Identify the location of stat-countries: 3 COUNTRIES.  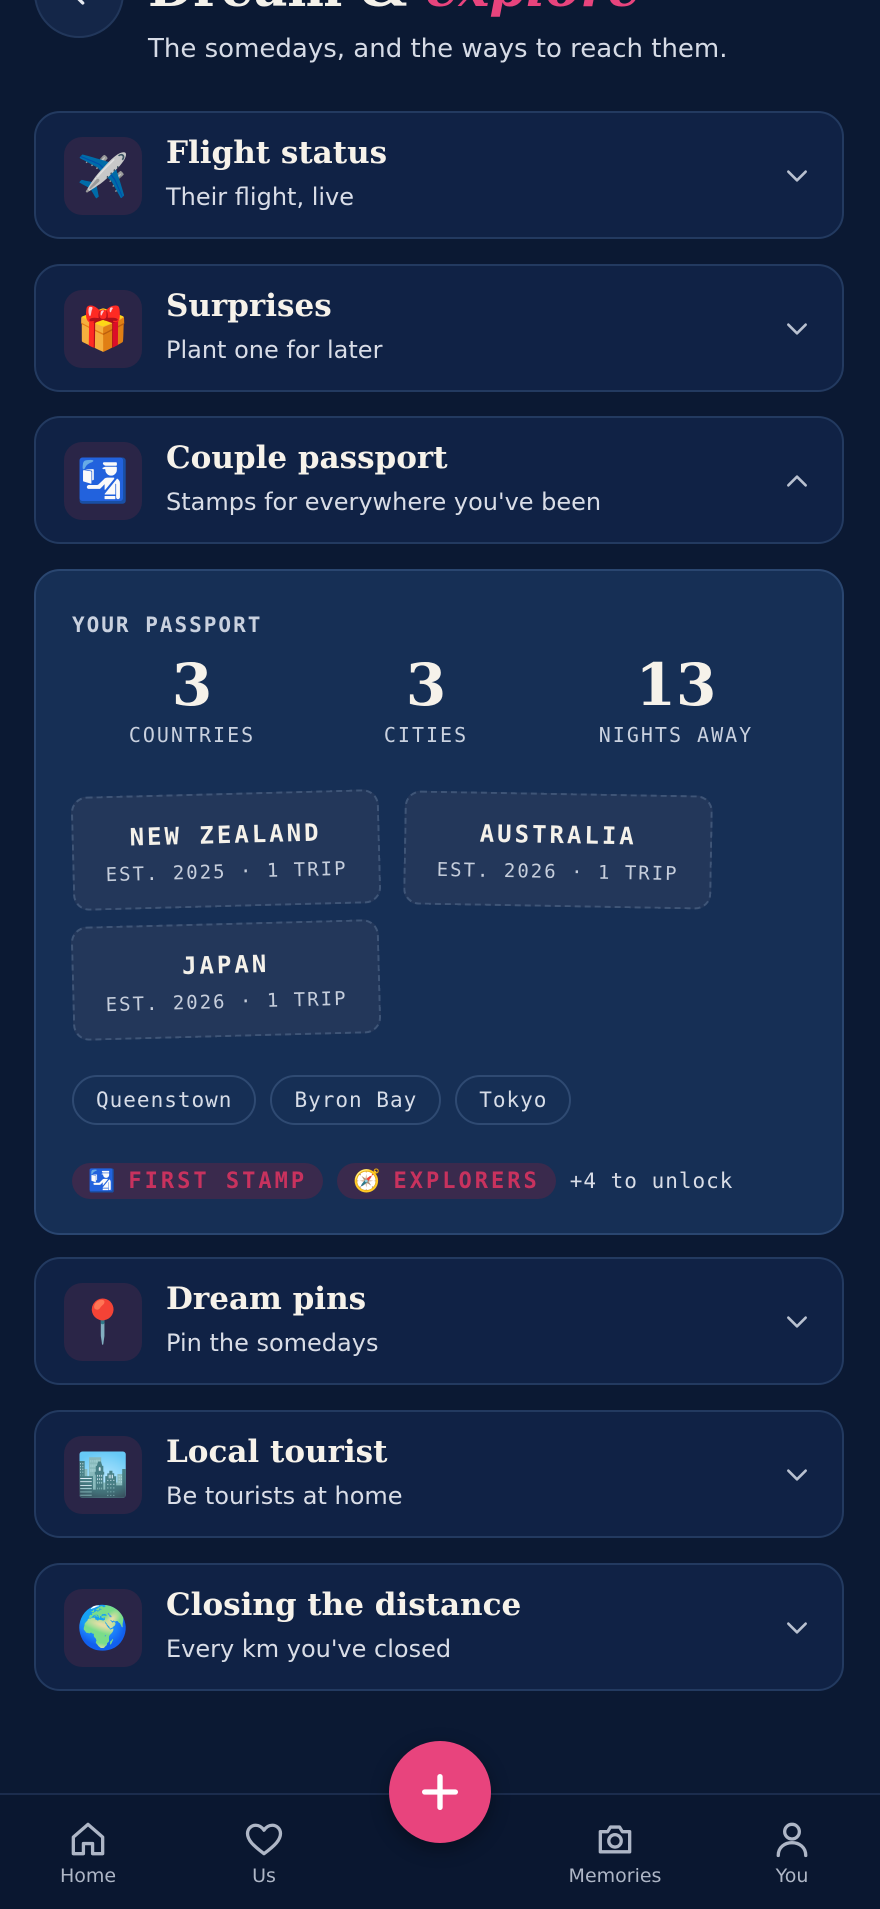
(192, 699).